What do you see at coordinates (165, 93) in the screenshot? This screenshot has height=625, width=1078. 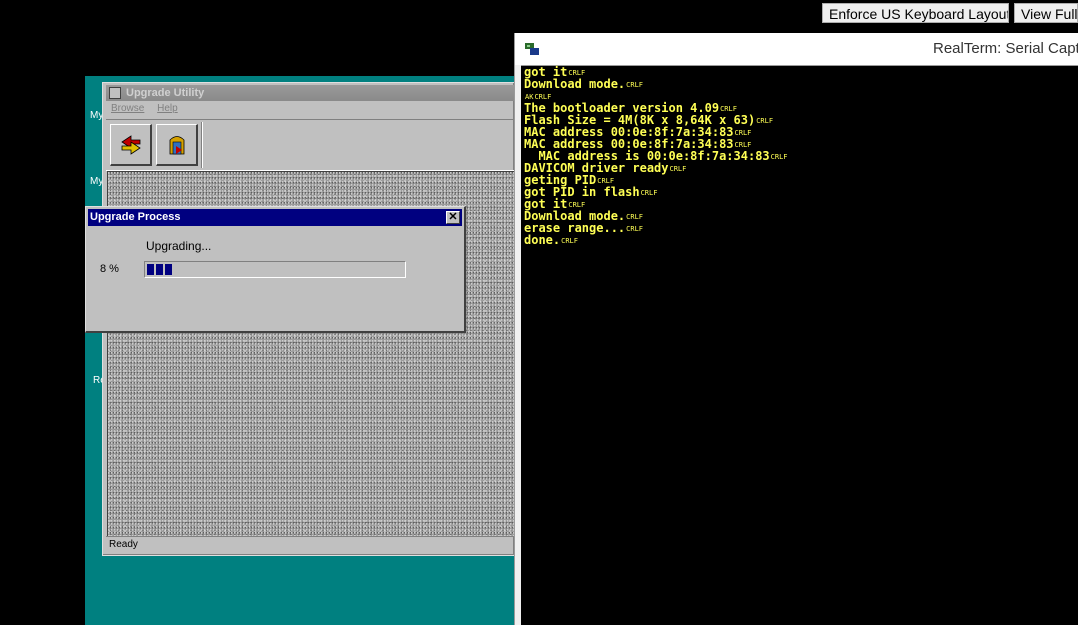 I see `window-title: Upgrade Utility` at bounding box center [165, 93].